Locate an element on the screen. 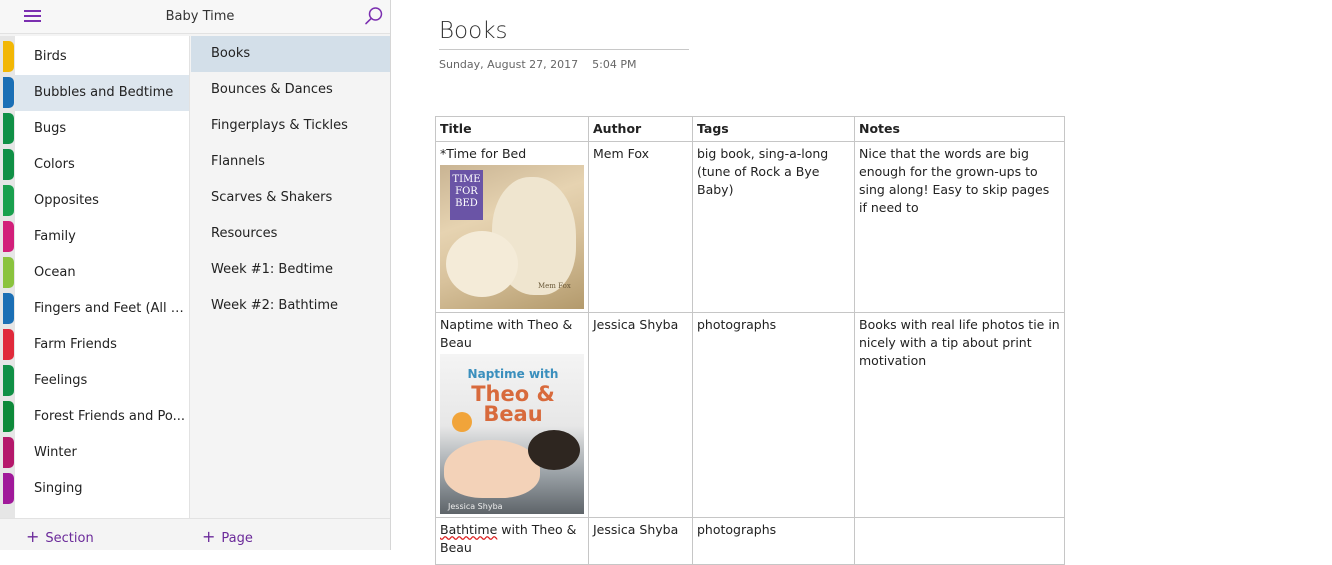 The height and width of the screenshot is (565, 1332). add-page-label: Page is located at coordinates (237, 538).